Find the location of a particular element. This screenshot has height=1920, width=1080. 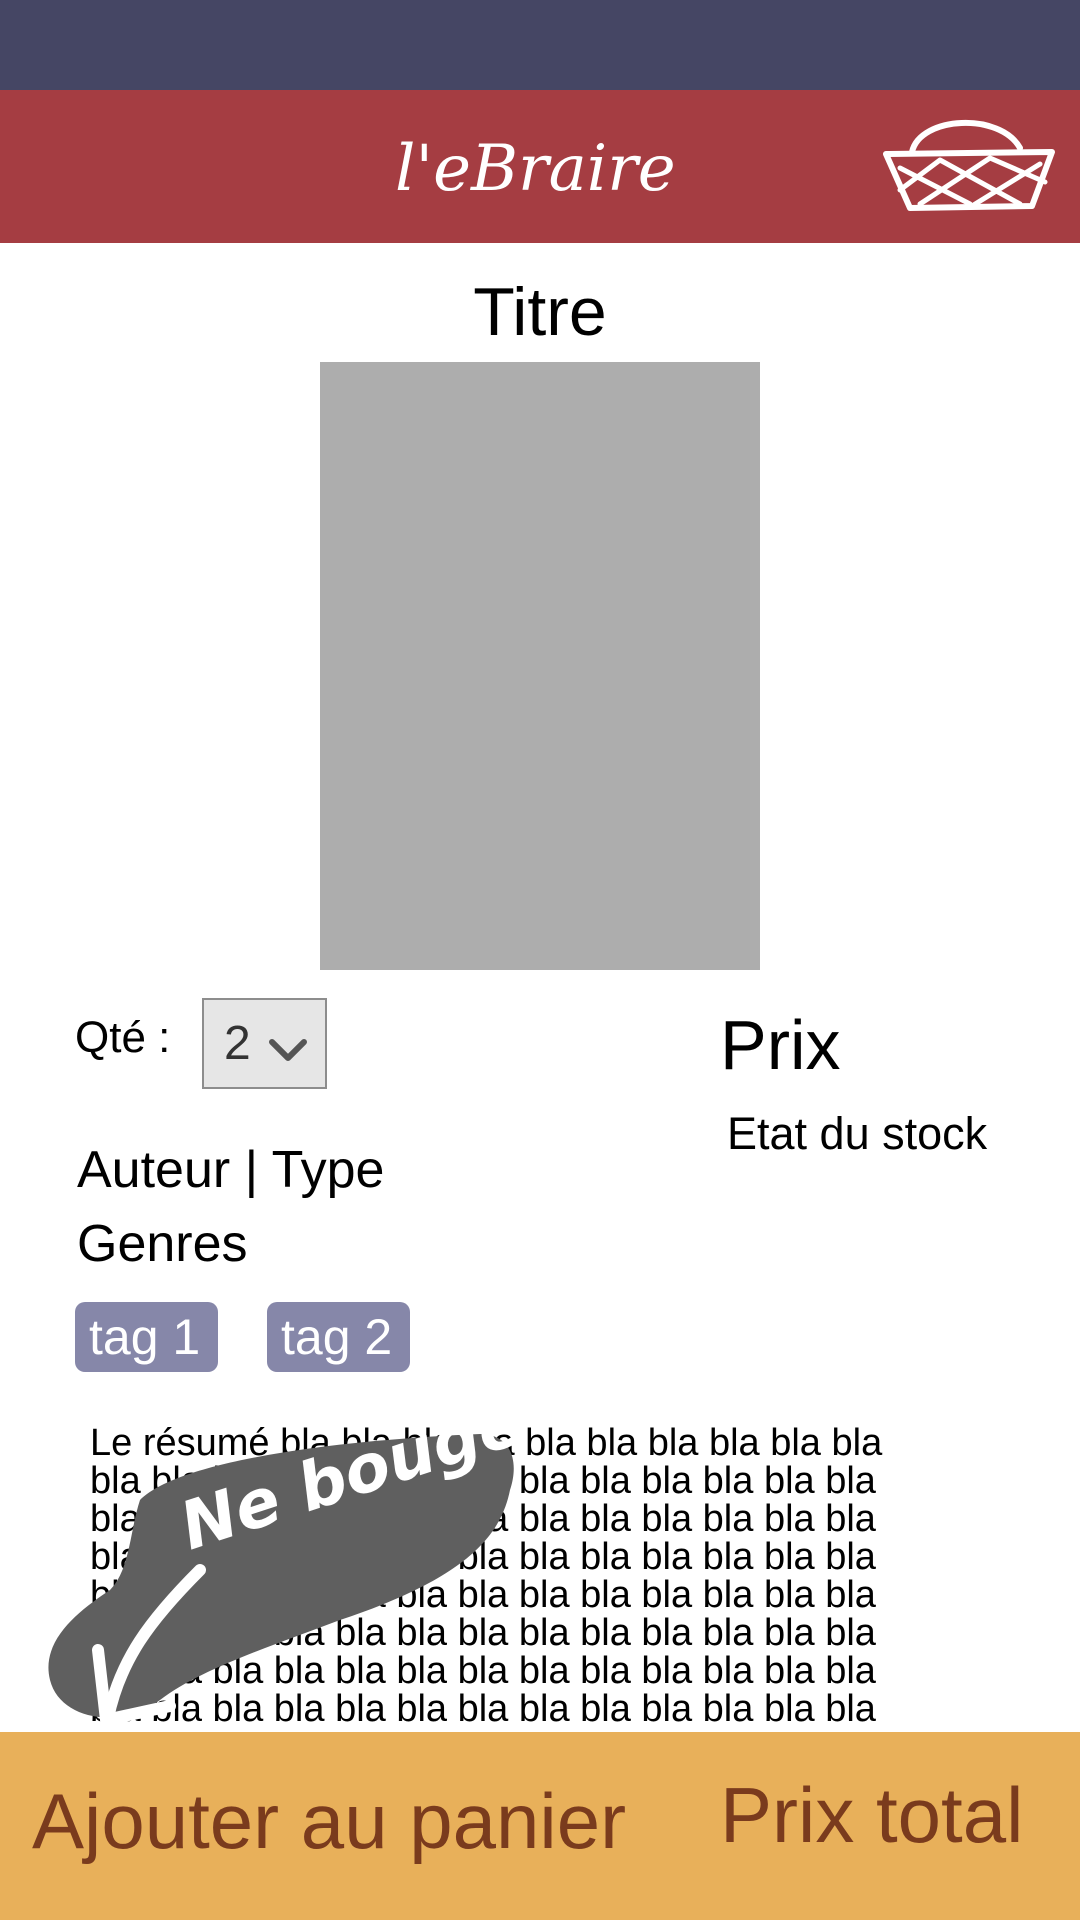

price: Prix is located at coordinates (780, 1045).